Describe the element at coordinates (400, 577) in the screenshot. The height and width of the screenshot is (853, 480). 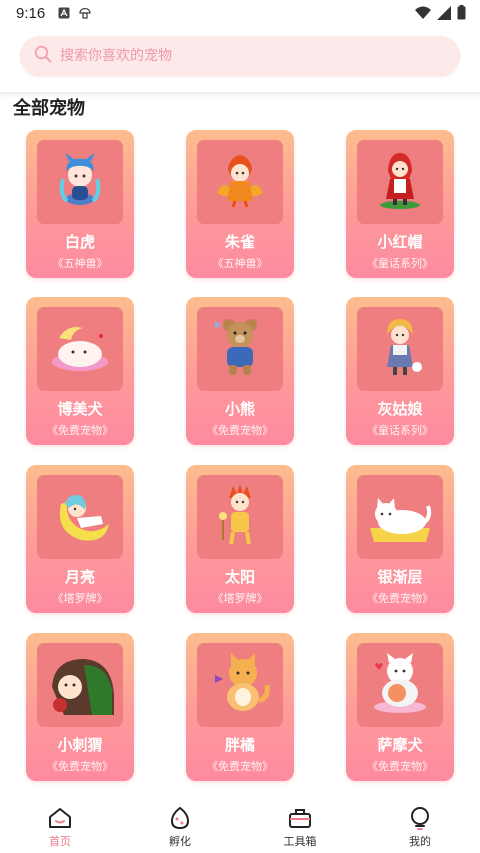
I see `pet-name: 银渐层` at that location.